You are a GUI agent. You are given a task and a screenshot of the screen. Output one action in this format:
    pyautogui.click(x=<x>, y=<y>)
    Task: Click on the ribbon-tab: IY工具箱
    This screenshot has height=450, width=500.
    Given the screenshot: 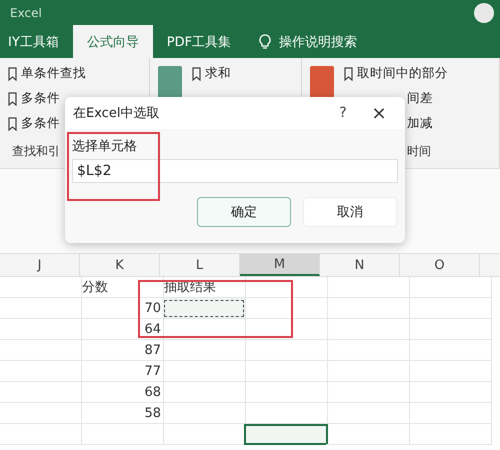 What is the action you would take?
    pyautogui.click(x=36, y=41)
    